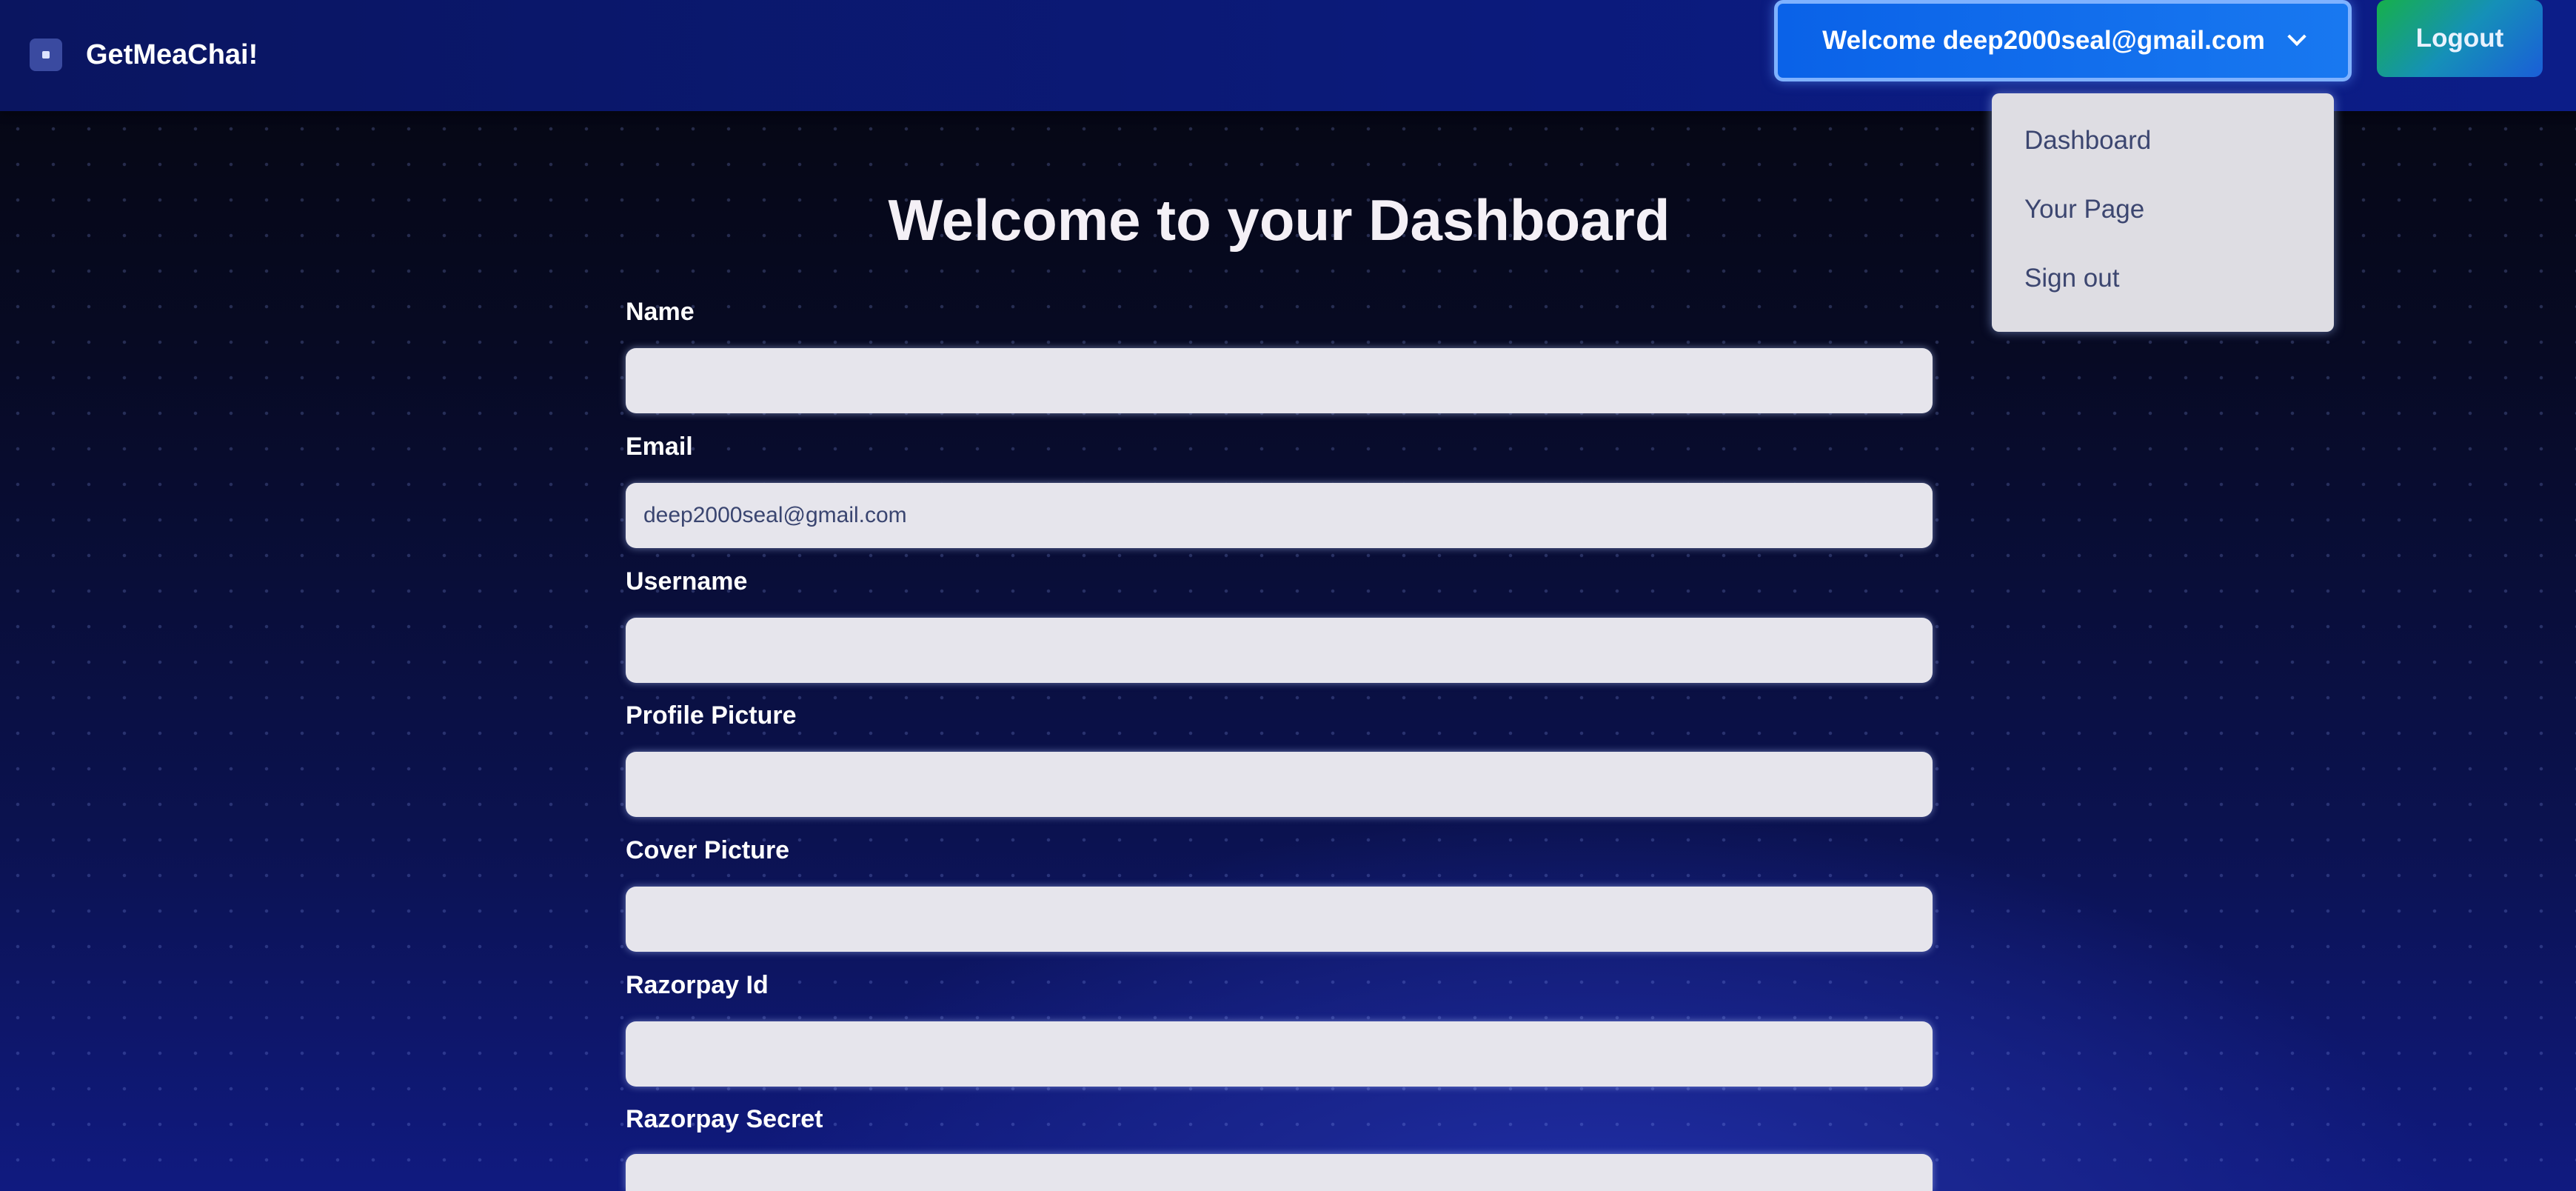 The width and height of the screenshot is (2576, 1191). Describe the element at coordinates (1279, 919) in the screenshot. I see `cover-picture-input` at that location.